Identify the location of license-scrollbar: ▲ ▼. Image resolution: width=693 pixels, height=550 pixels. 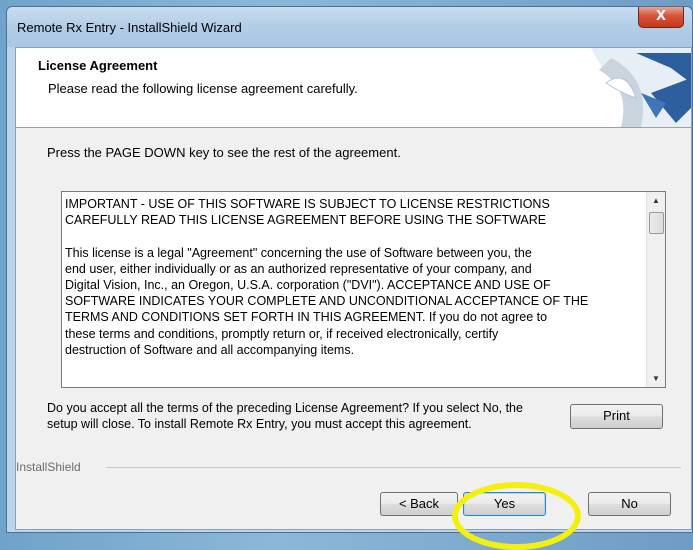
(655, 289).